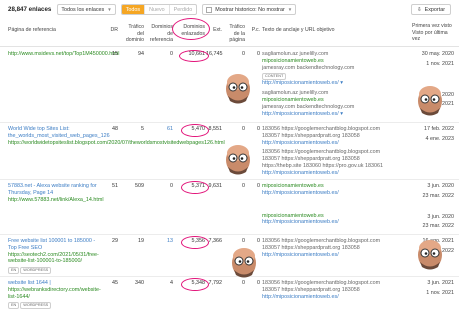 The height and width of the screenshot is (319, 459). I want to click on dates-cell: 17 feb. 2022 4 ene. 2023, so click(426, 136).